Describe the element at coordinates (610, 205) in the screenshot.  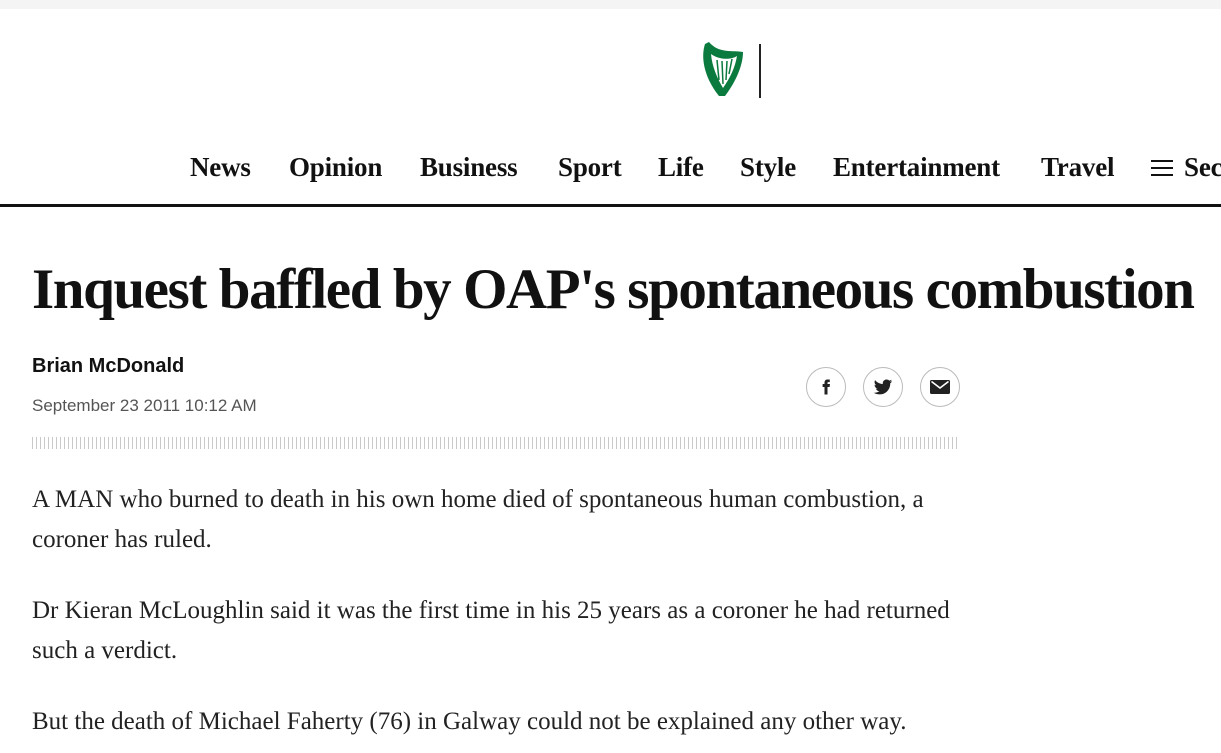
I see `nav-border` at that location.